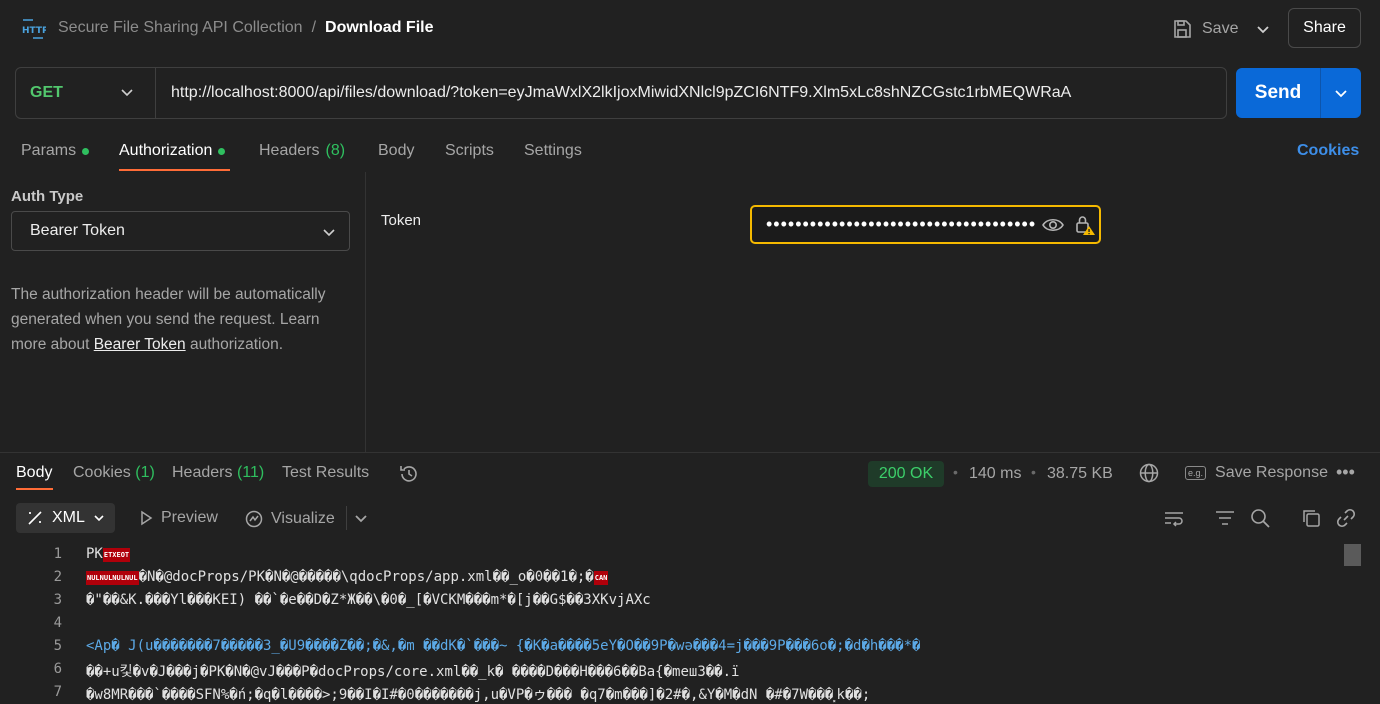 The image size is (1380, 704). What do you see at coordinates (46, 92) in the screenshot?
I see `method-value: GET` at bounding box center [46, 92].